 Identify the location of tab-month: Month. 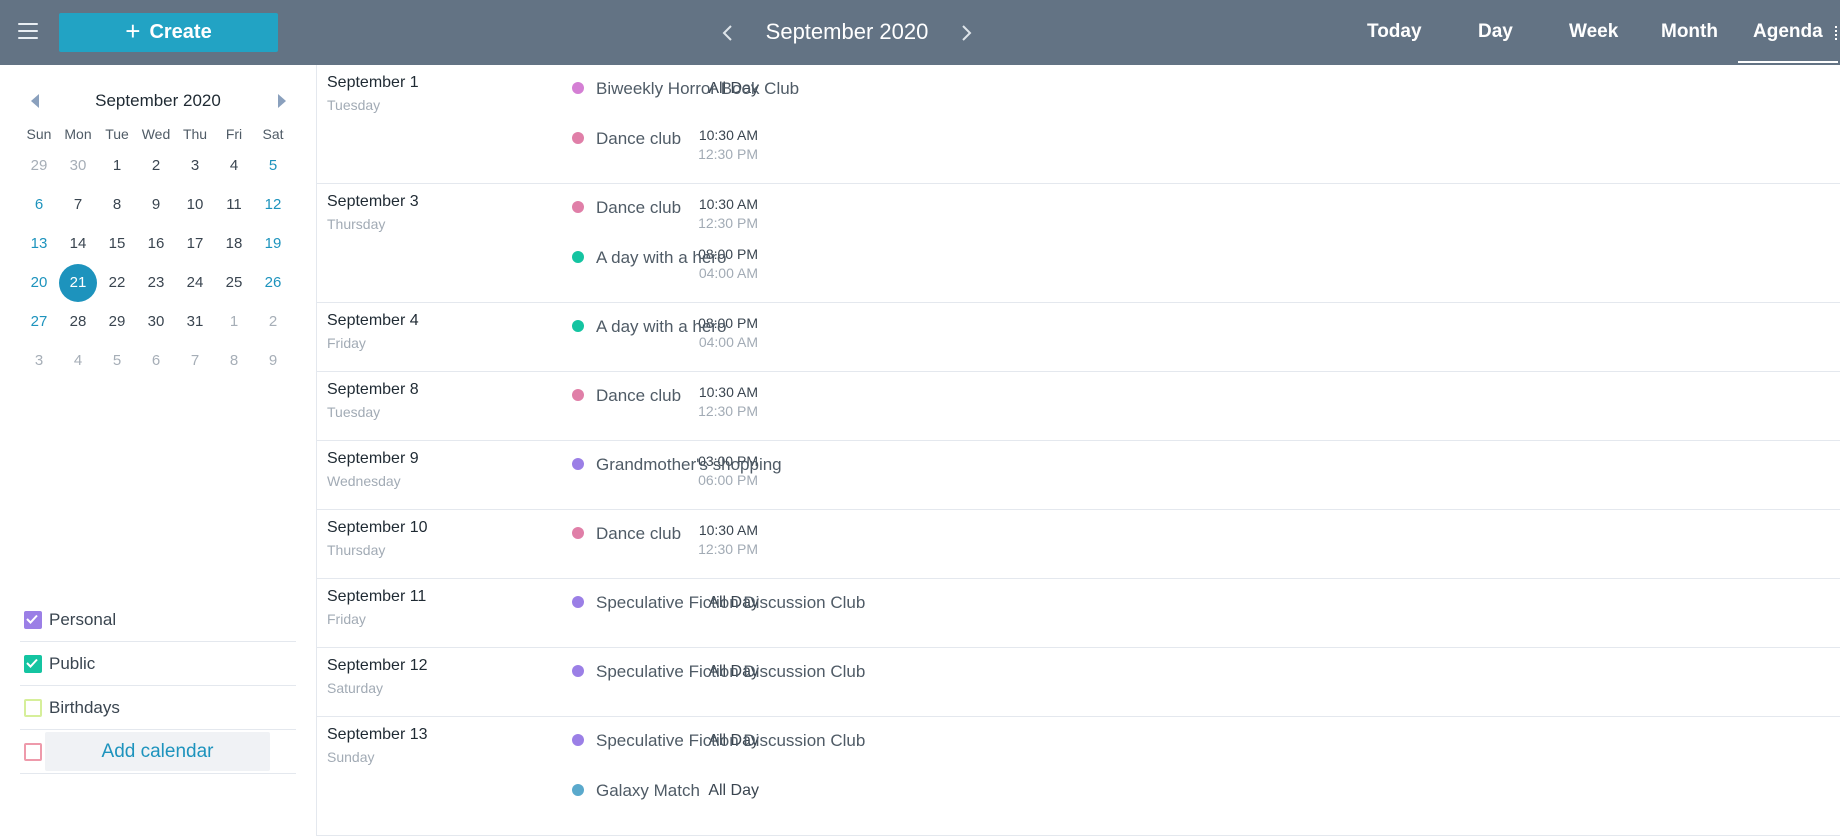
(1689, 32).